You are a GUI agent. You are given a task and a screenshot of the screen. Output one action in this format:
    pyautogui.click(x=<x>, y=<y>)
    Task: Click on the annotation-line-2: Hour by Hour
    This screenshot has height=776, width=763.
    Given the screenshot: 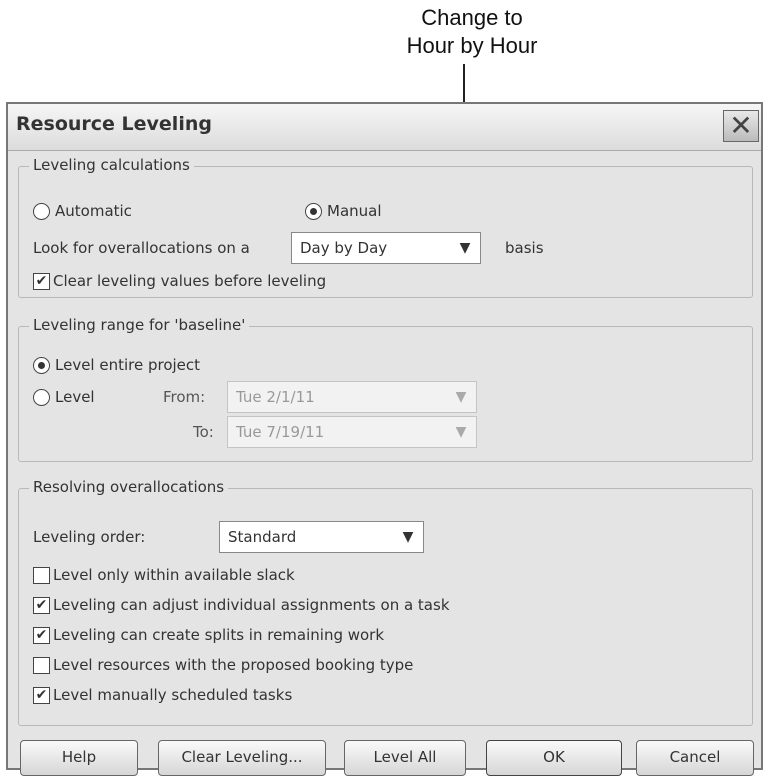 What is the action you would take?
    pyautogui.click(x=472, y=45)
    